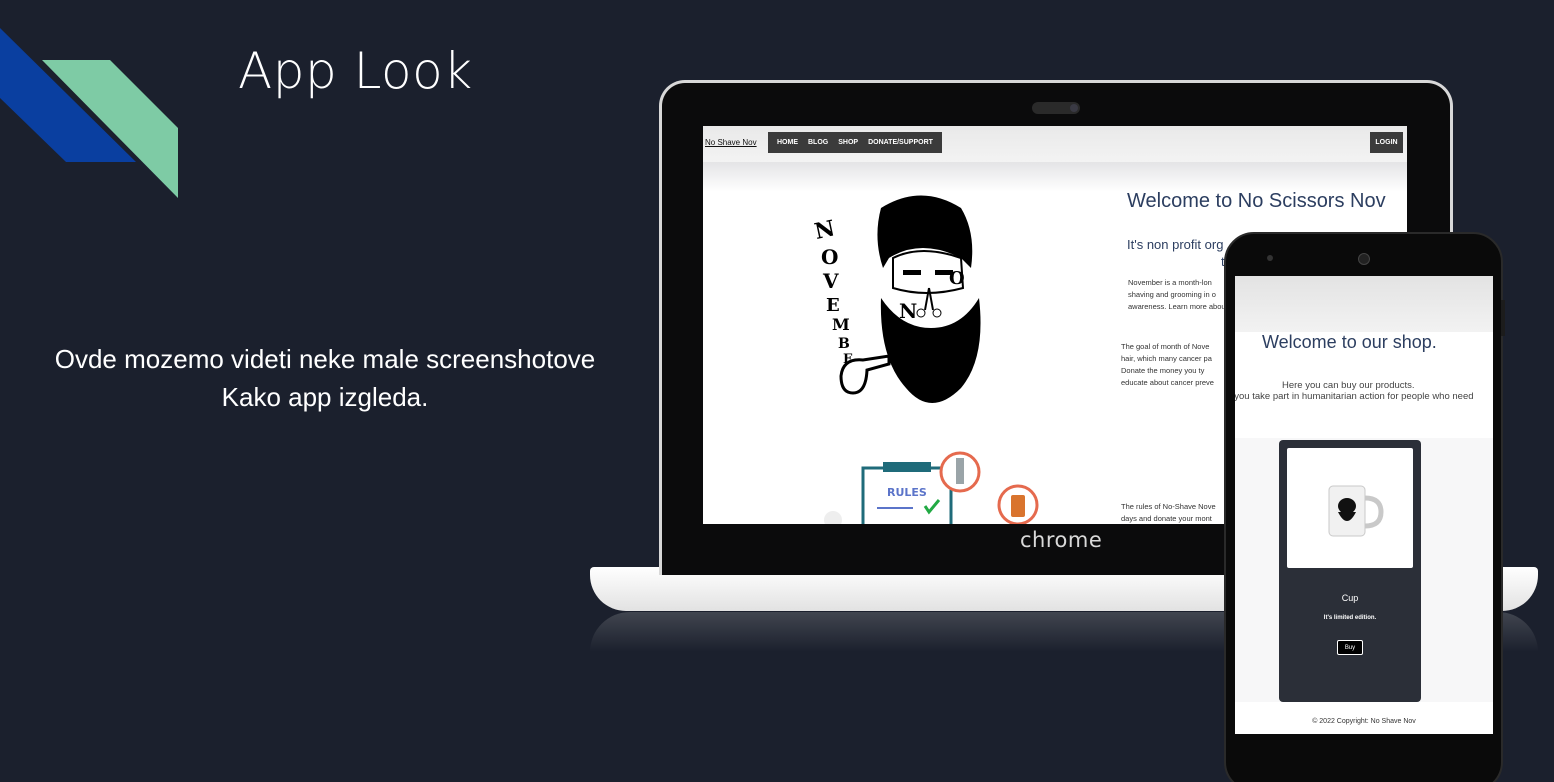 Image resolution: width=1554 pixels, height=782 pixels. What do you see at coordinates (1348, 385) in the screenshot?
I see `shop-intro-line-1: Here you can buy our products.` at bounding box center [1348, 385].